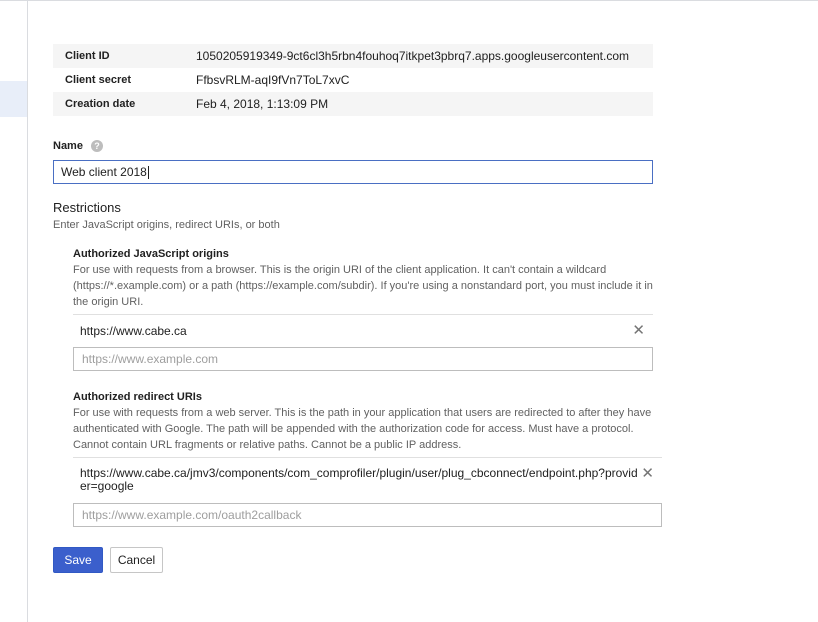 The width and height of the screenshot is (818, 622). I want to click on redirect-uri-placeholder: https://www.example.com/oauth2callback, so click(192, 515).